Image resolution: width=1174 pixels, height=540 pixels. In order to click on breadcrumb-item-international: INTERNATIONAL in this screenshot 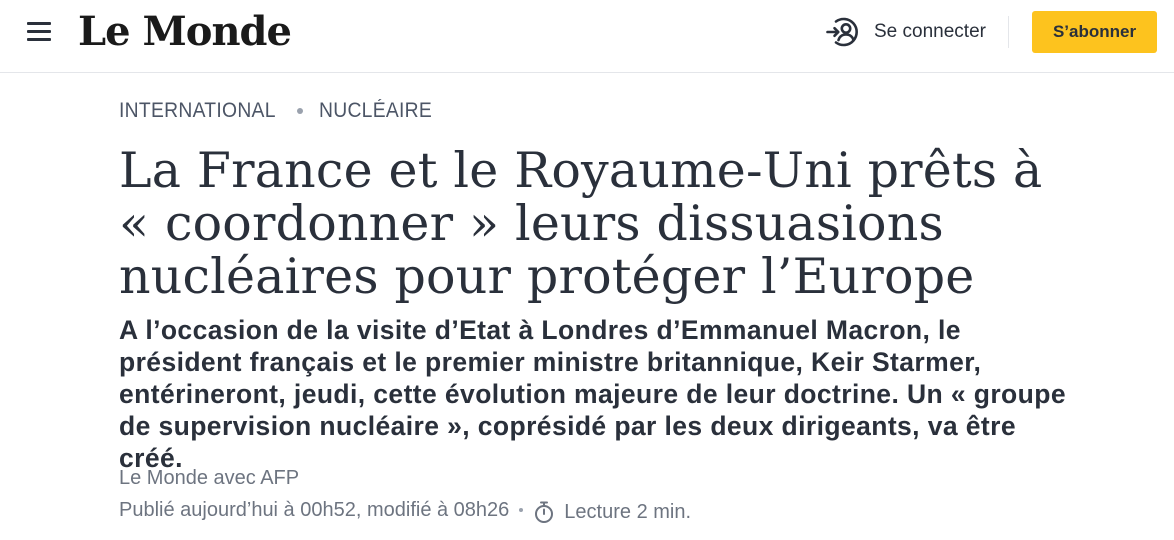, I will do `click(197, 111)`.